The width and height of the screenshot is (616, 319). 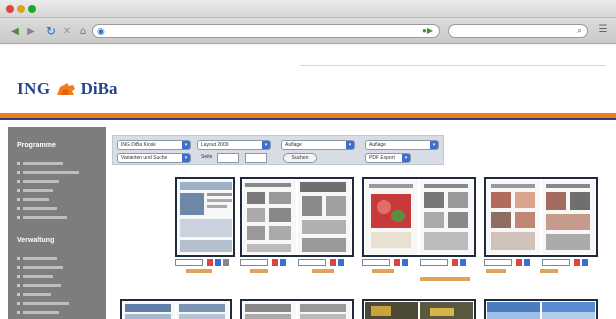 What do you see at coordinates (21, 9) in the screenshot?
I see `minimize-window-button` at bounding box center [21, 9].